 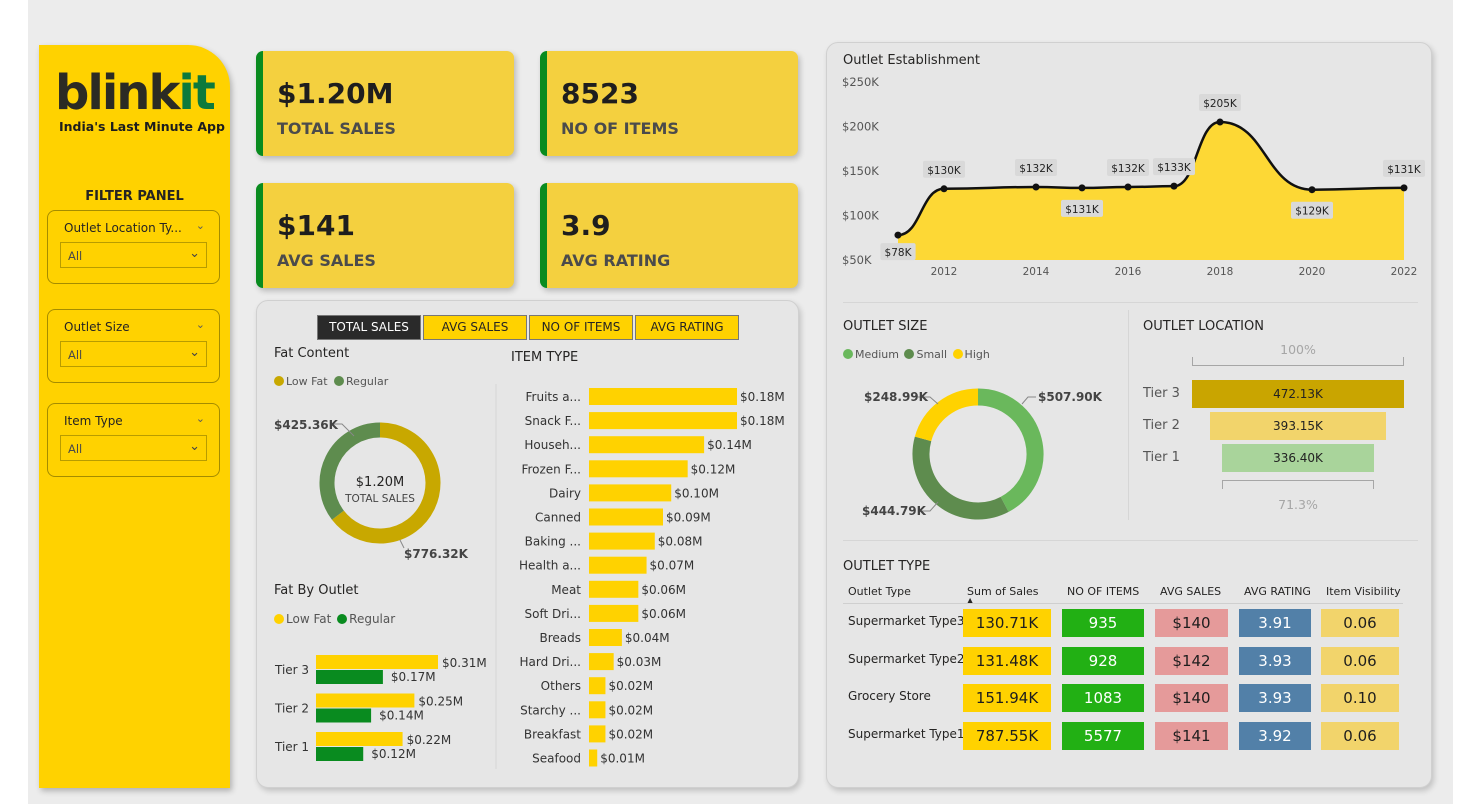 I want to click on table-cell: $140, so click(x=1191, y=623).